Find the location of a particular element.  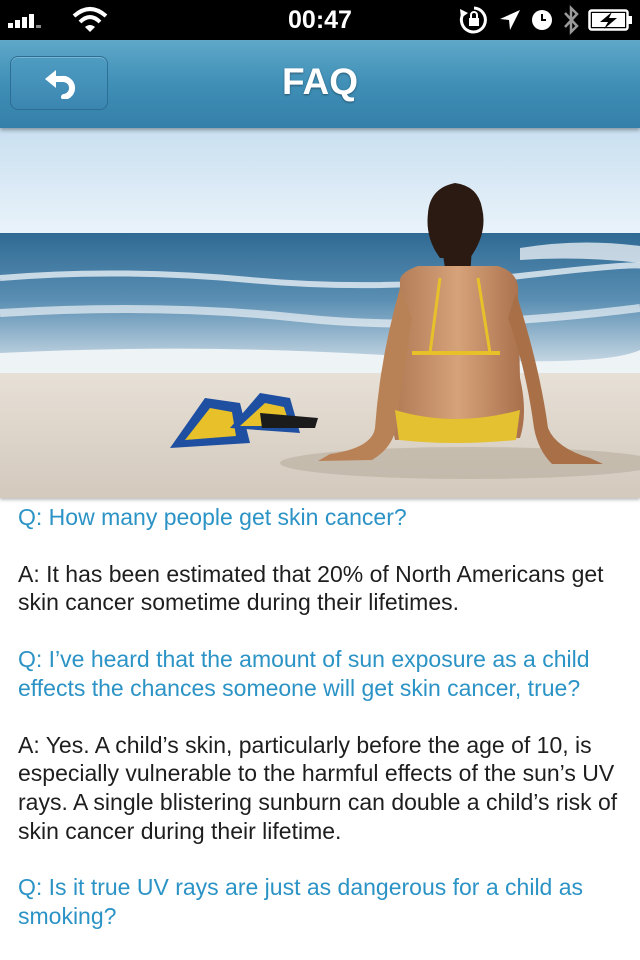

faq-question-1: Q: How many people get skin cancer? is located at coordinates (212, 517).